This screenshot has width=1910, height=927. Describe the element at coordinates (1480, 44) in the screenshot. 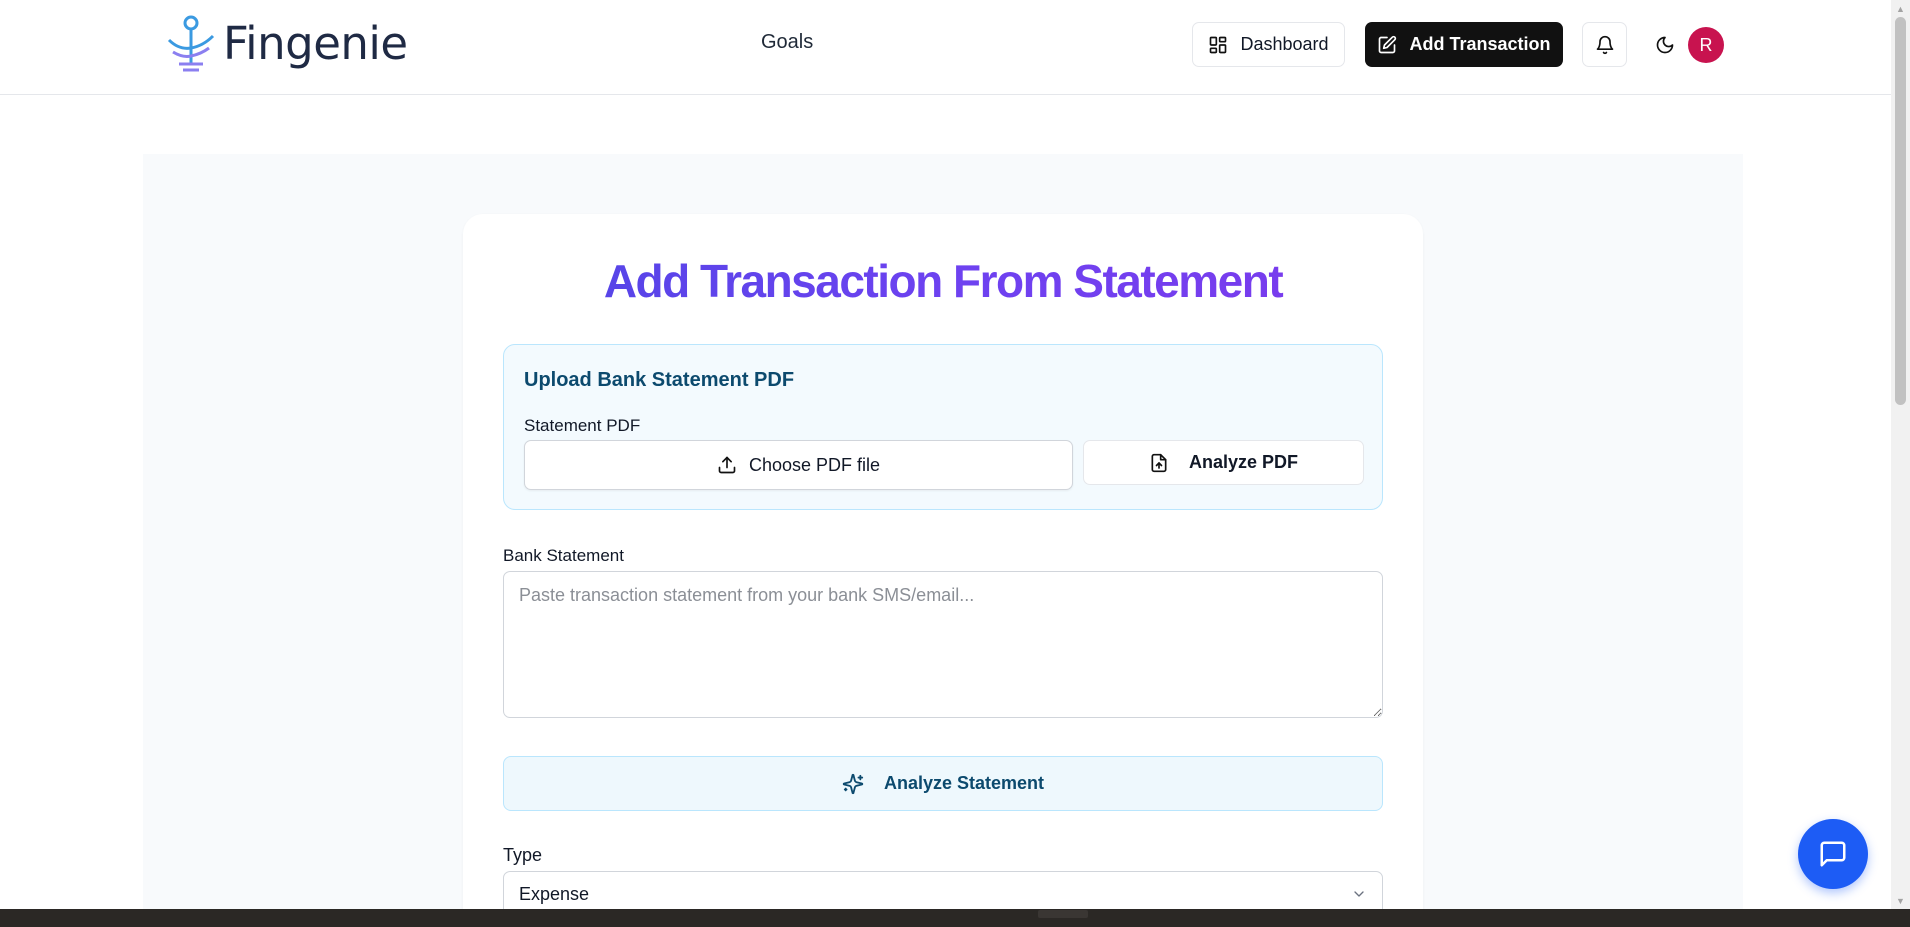

I see `add-transaction-button-label: Add Transaction` at that location.